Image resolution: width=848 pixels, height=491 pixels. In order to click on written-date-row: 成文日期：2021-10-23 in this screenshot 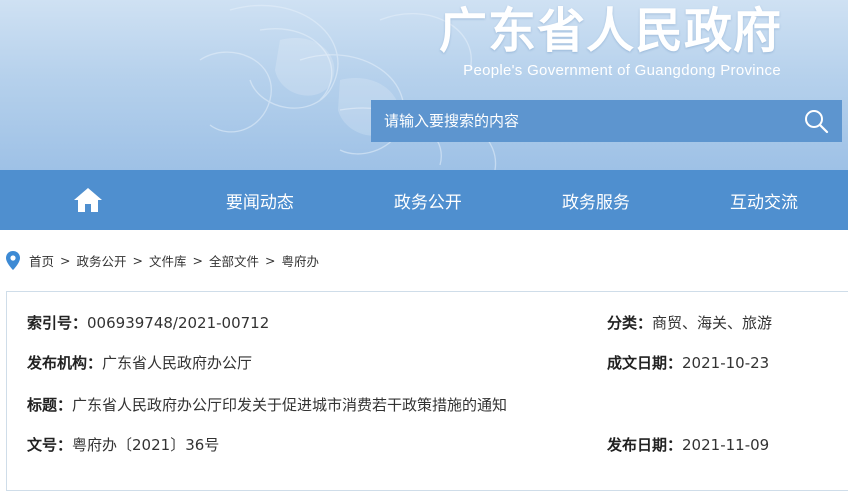, I will do `click(688, 363)`.